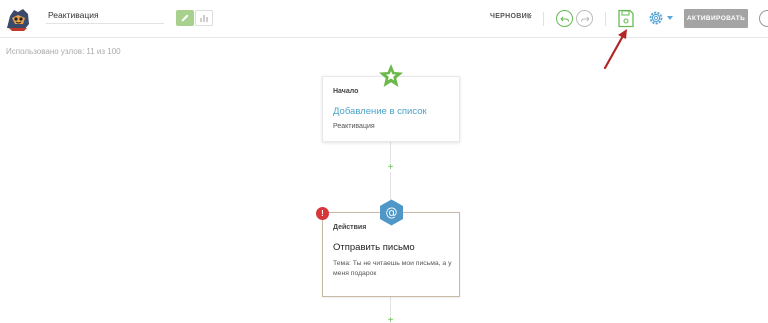  I want to click on start-list-name: Реактивация, so click(354, 126).